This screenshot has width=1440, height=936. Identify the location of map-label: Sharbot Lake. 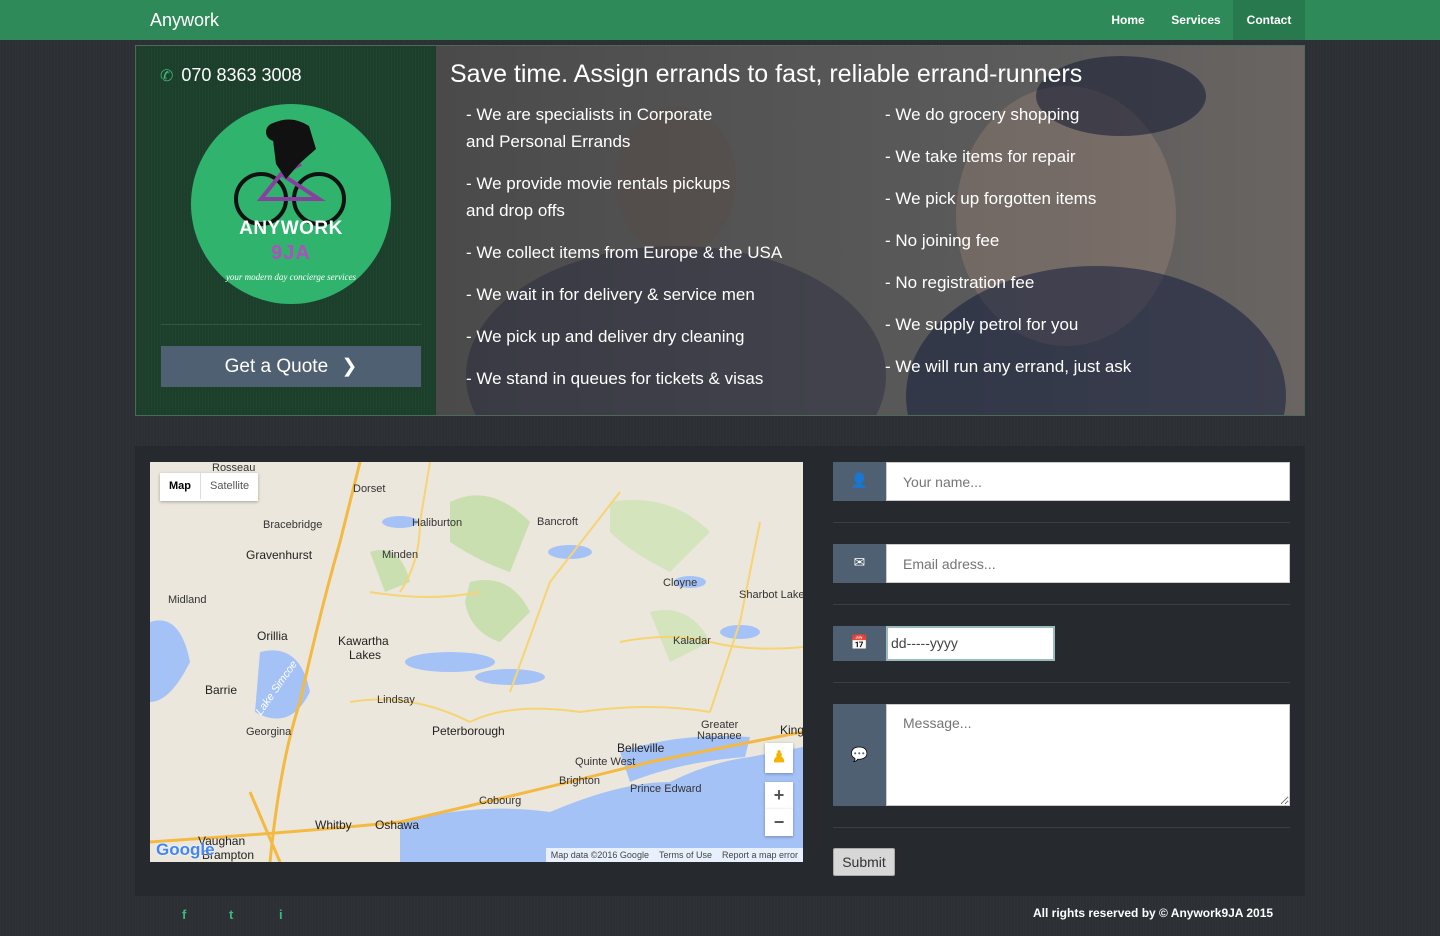
(771, 595).